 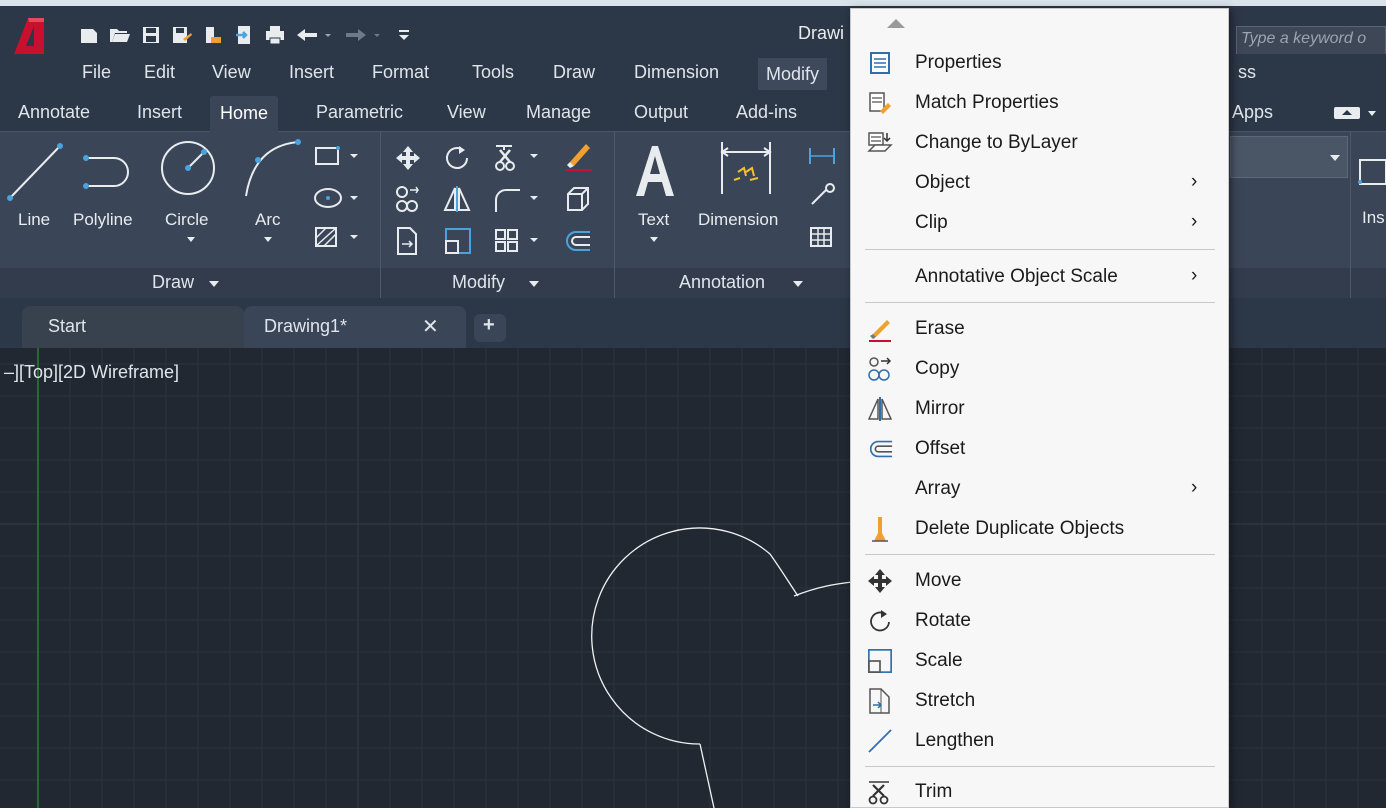 What do you see at coordinates (1039, 701) in the screenshot?
I see `menu-item-stretch: Stretch` at bounding box center [1039, 701].